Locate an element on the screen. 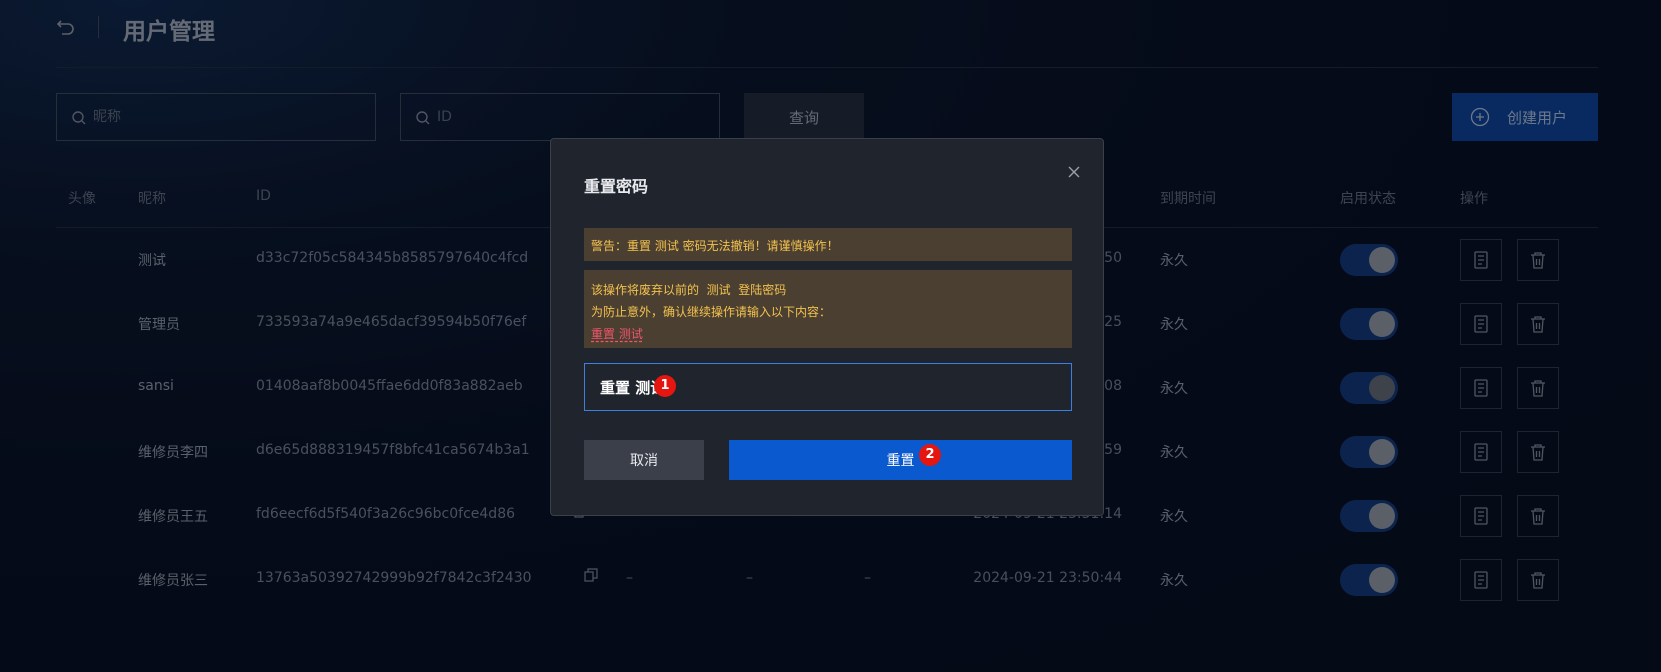  confirm-phrase: 重置 测试 is located at coordinates (617, 334).